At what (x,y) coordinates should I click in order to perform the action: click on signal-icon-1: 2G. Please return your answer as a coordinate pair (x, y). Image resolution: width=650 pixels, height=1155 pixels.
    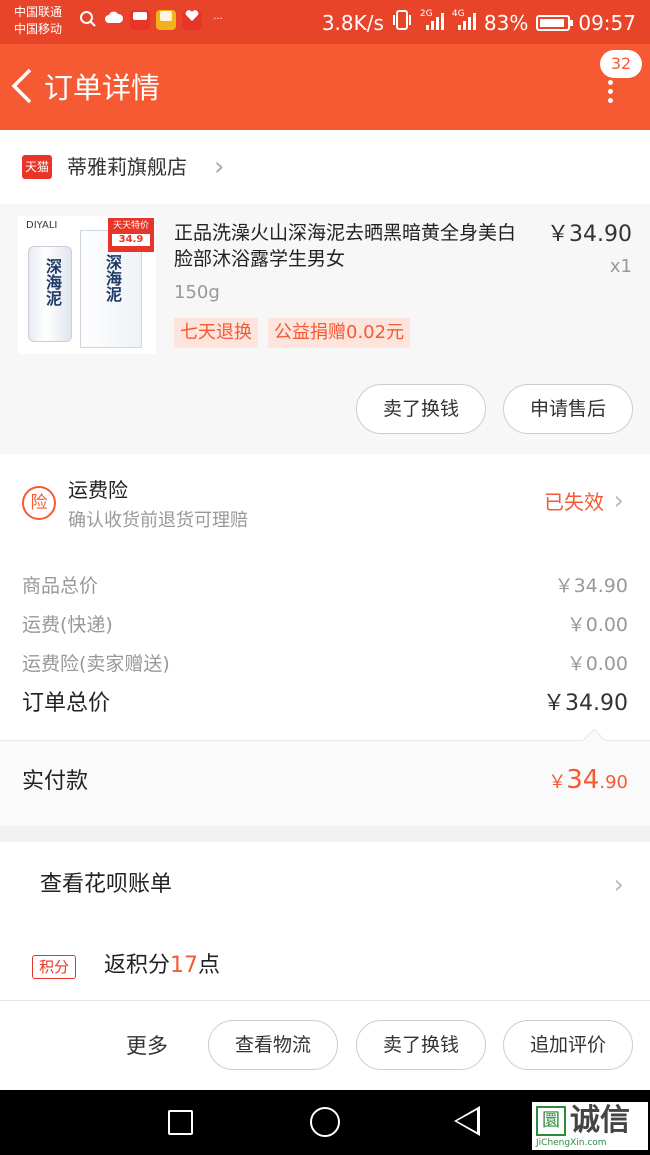
    Looking at the image, I should click on (431, 21).